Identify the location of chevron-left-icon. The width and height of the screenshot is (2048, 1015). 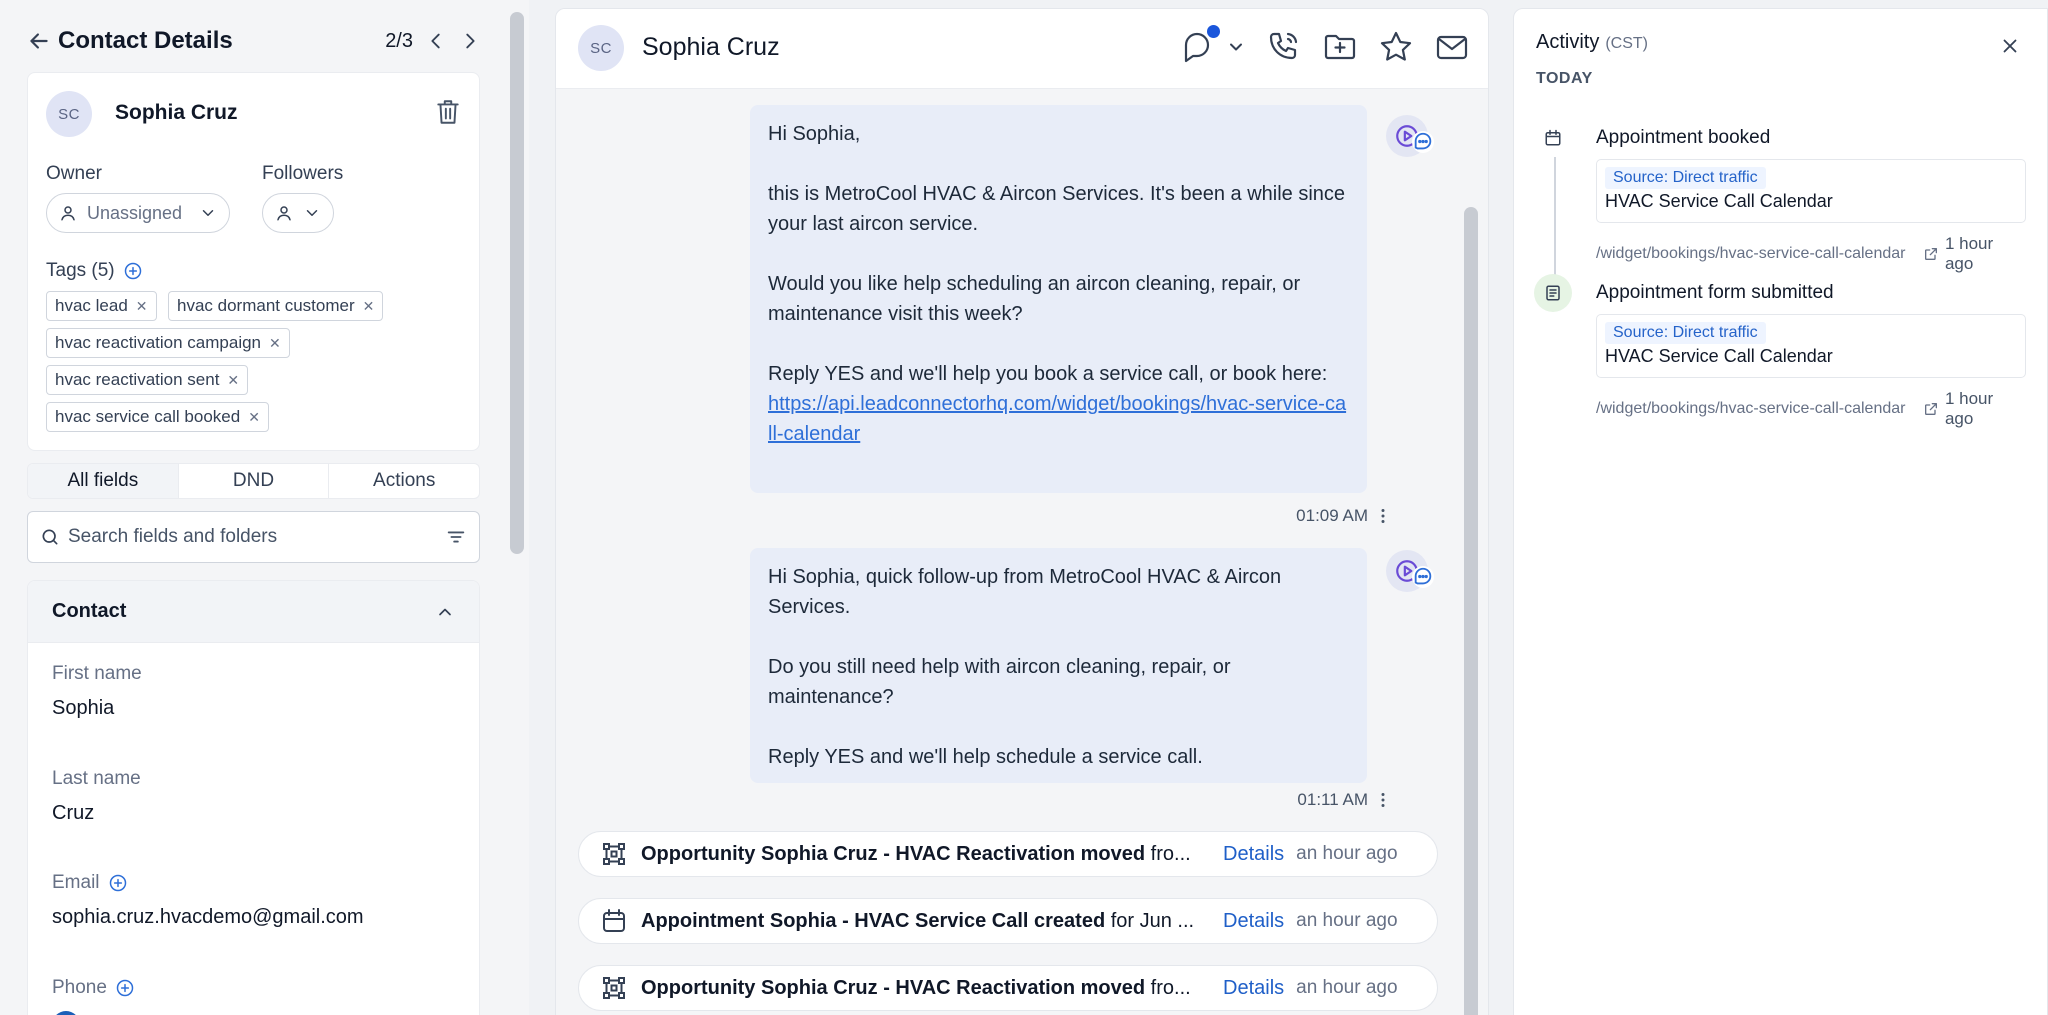
(436, 41).